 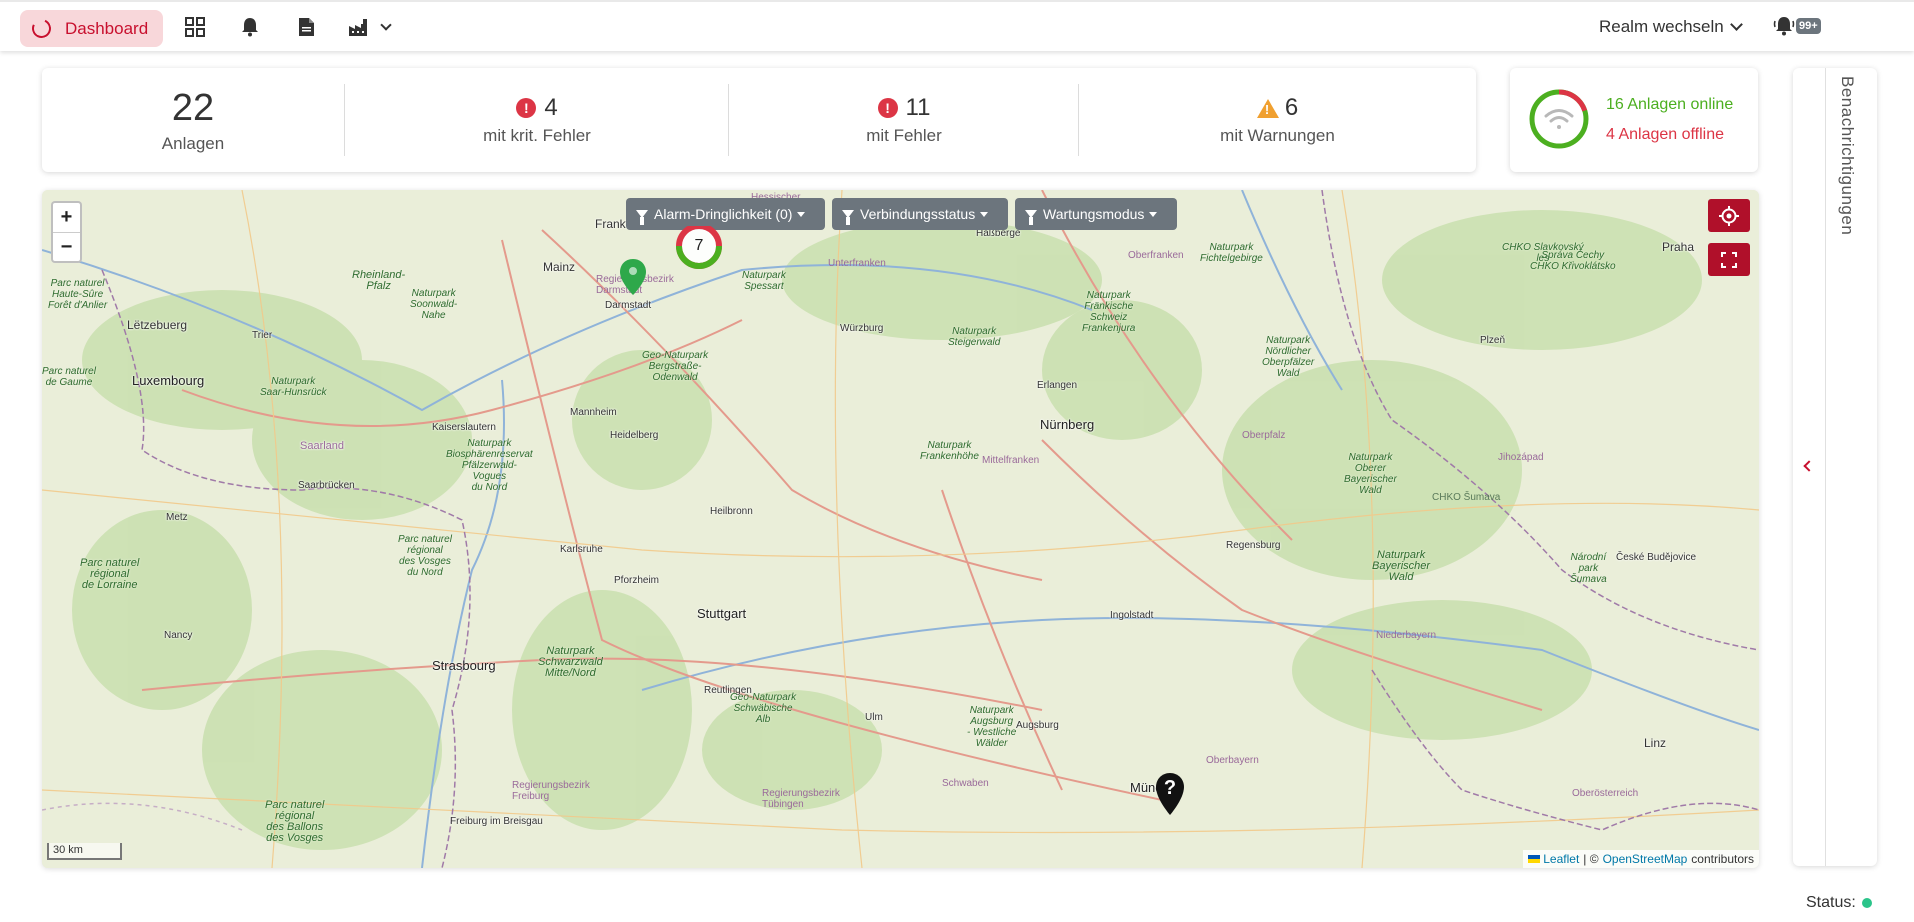 What do you see at coordinates (157, 325) in the screenshot?
I see `map-label: Lëtzebuerg` at bounding box center [157, 325].